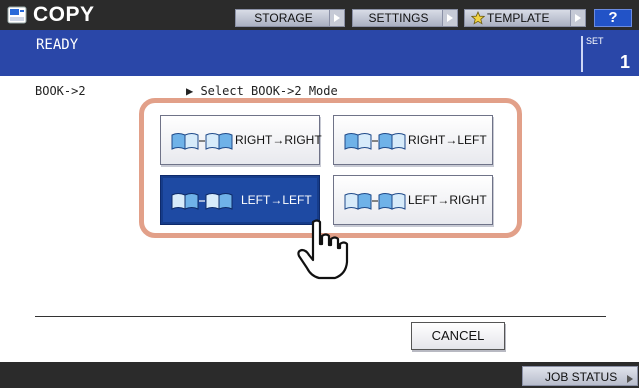 Image resolution: width=639 pixels, height=388 pixels. I want to click on storage-button: STORAGE, so click(290, 18).